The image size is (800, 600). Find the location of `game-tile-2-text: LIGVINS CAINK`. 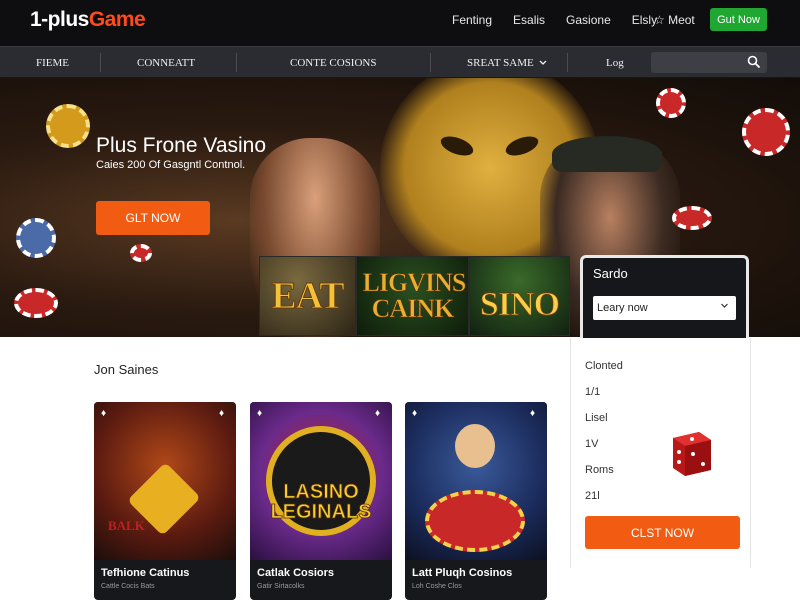

game-tile-2-text: LIGVINS CAINK is located at coordinates (414, 295).